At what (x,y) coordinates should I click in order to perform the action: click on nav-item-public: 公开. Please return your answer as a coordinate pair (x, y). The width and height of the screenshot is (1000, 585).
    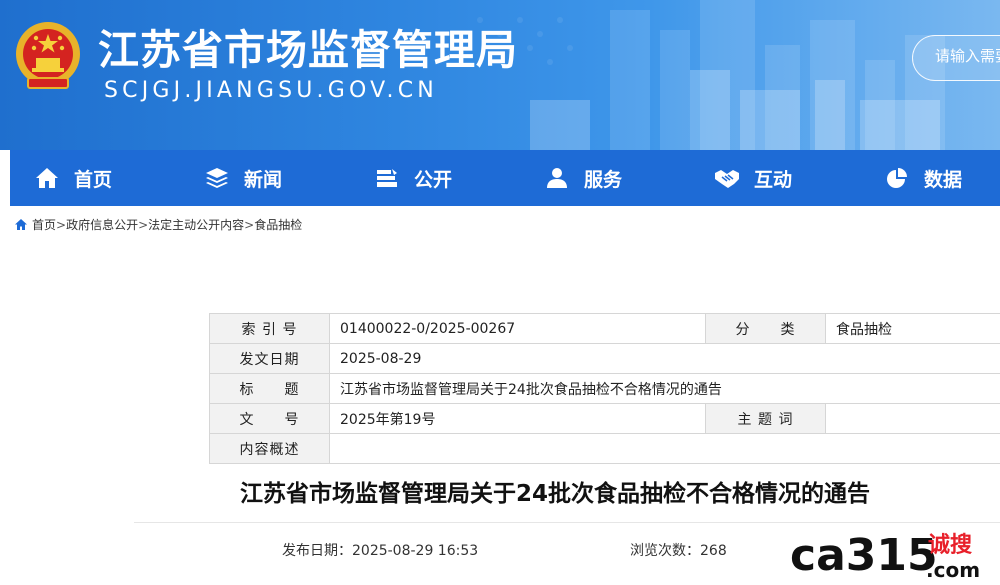
    Looking at the image, I should click on (435, 178).